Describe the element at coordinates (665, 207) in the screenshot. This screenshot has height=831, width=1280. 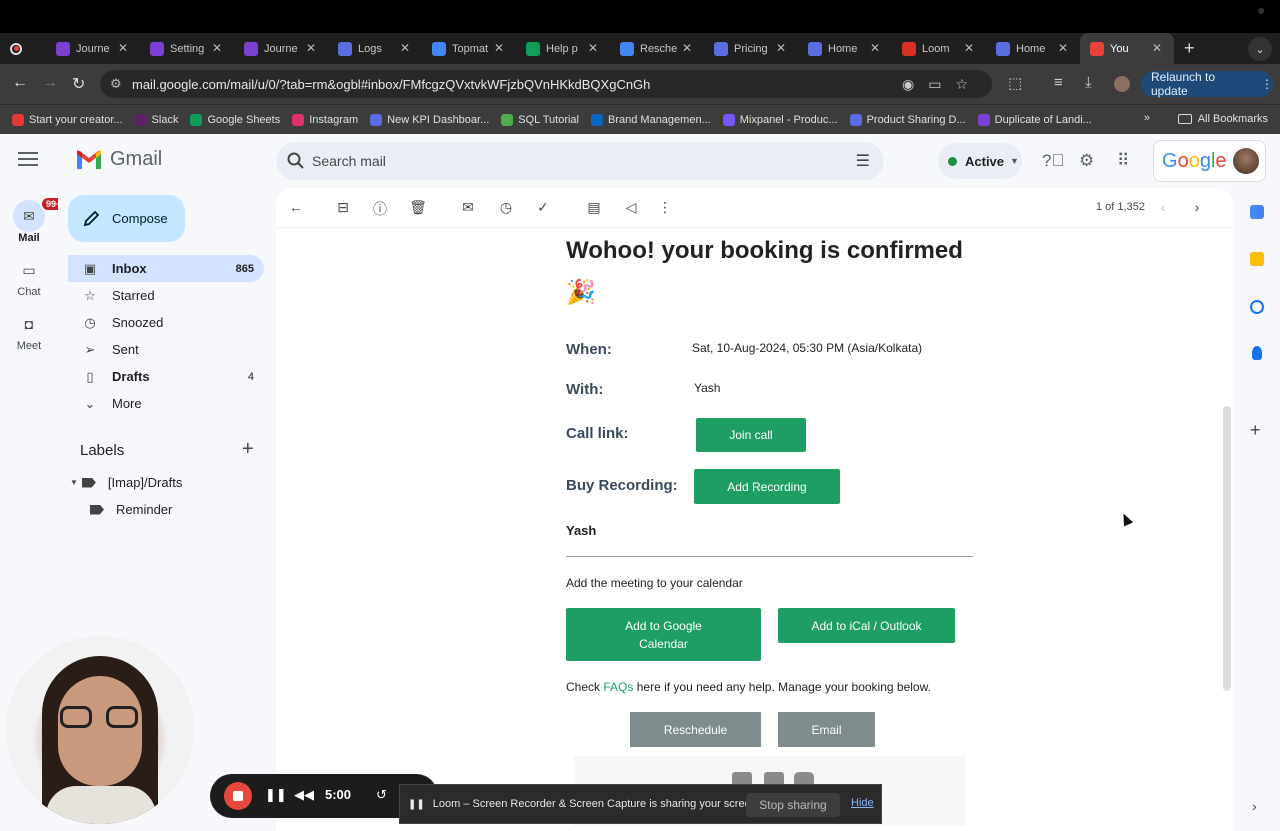
I see `more-vert-icon: ⋮` at that location.